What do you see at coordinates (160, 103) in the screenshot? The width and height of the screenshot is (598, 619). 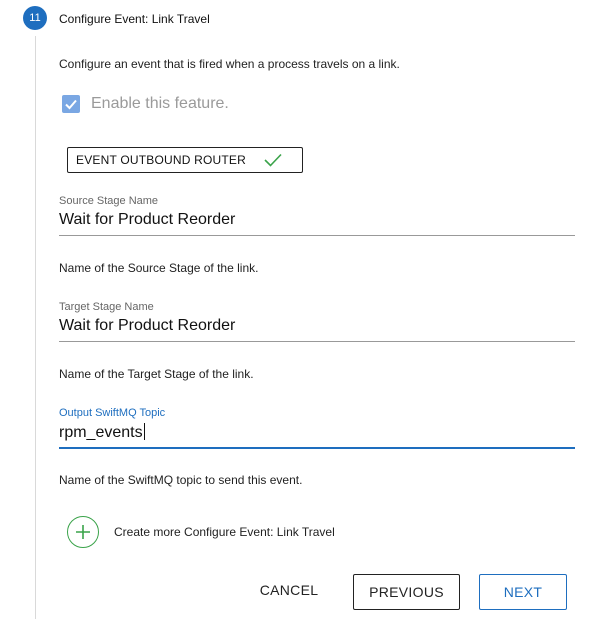 I see `enable-feature-label: Enable this feature.` at bounding box center [160, 103].